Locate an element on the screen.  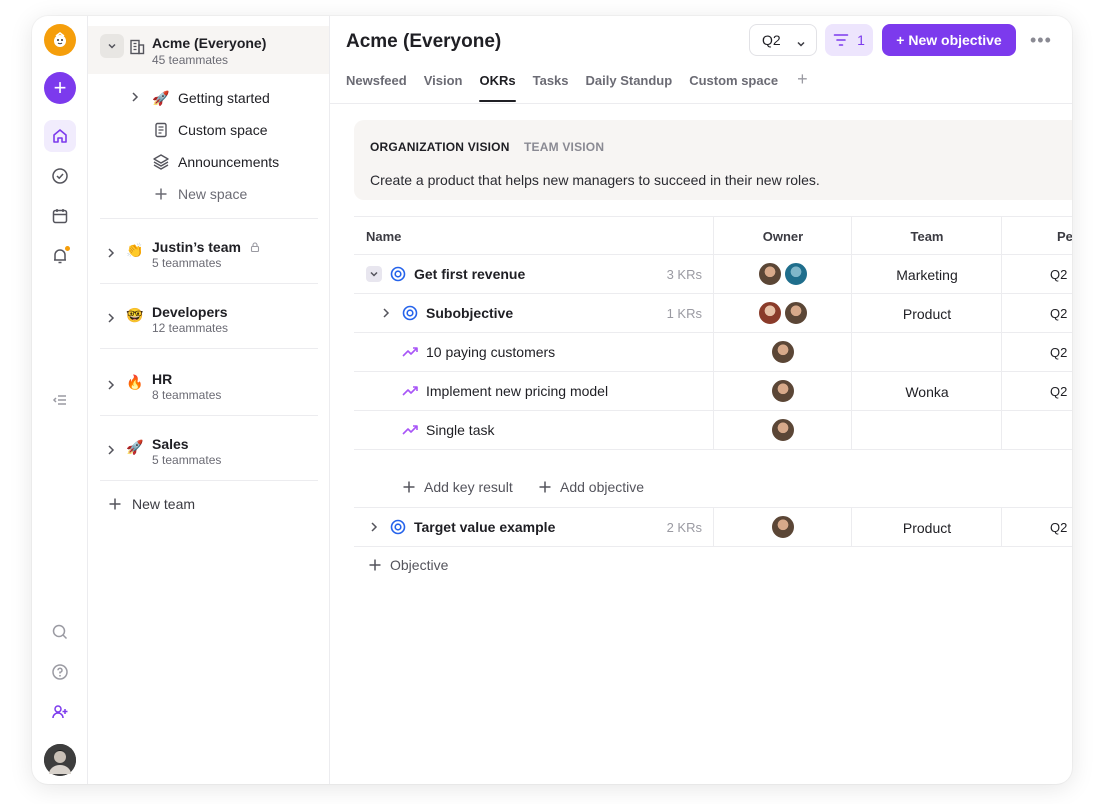
filter-button: 1 is located at coordinates (849, 40).